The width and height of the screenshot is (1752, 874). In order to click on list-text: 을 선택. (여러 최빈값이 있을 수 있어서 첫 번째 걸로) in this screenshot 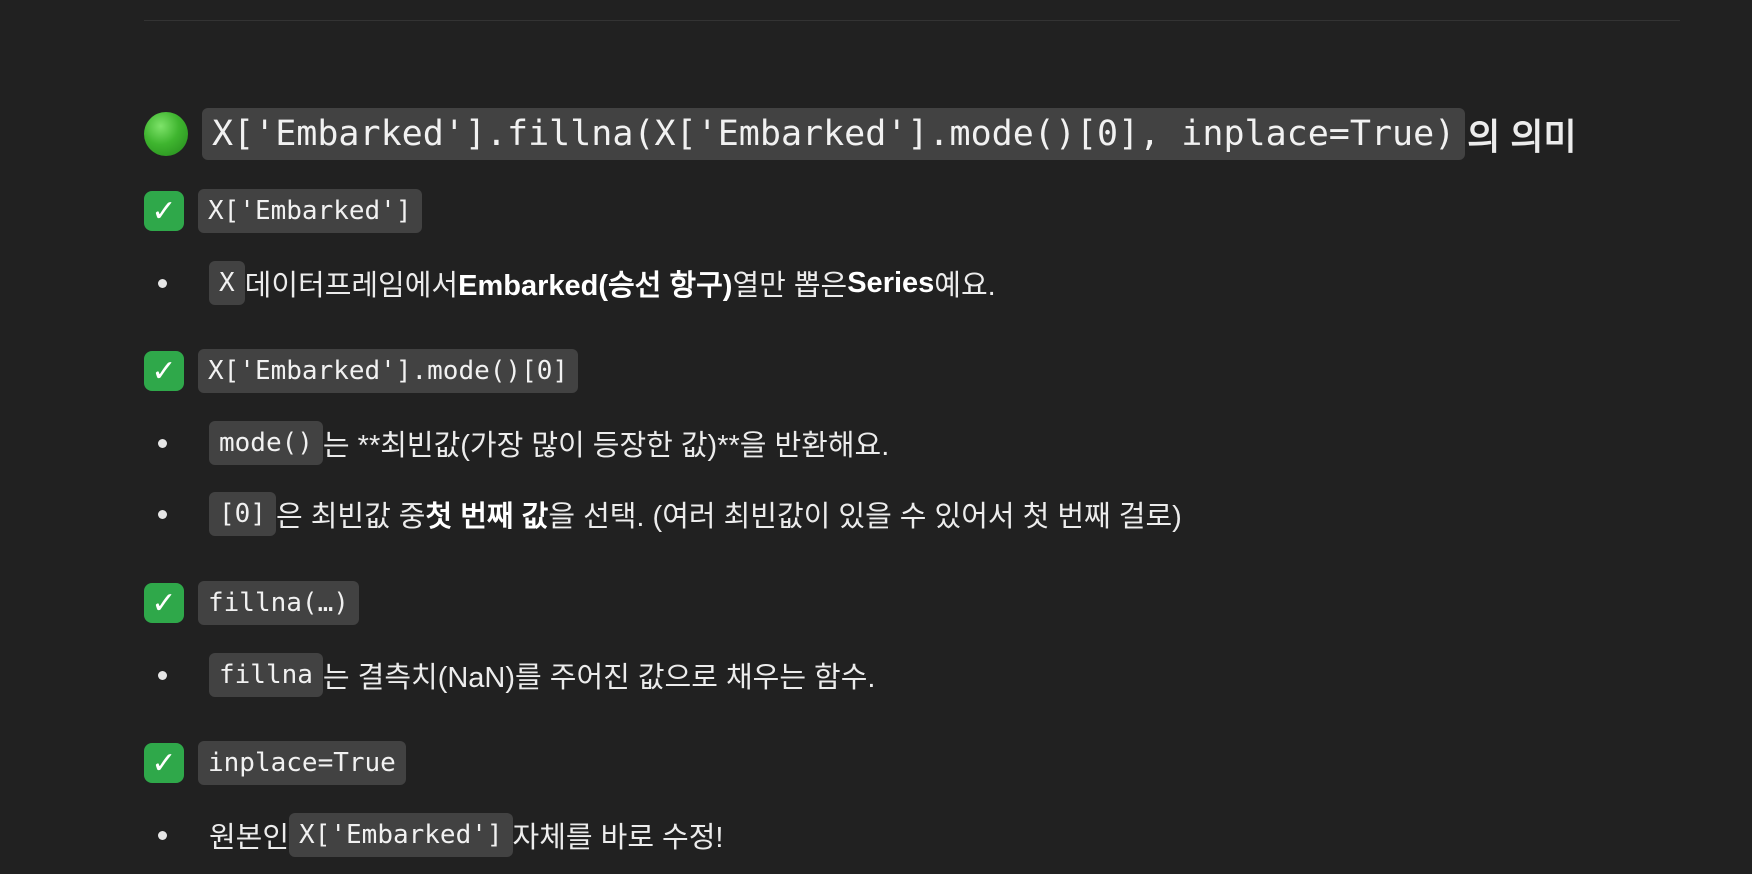, I will do `click(865, 517)`.